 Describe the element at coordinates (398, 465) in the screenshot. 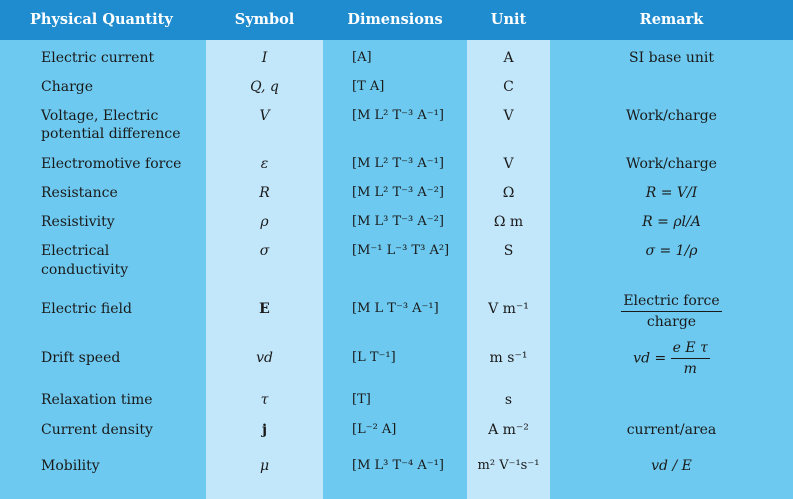

I see `row-dimensions: [M L³ T⁻⁴ A⁻¹]` at that location.